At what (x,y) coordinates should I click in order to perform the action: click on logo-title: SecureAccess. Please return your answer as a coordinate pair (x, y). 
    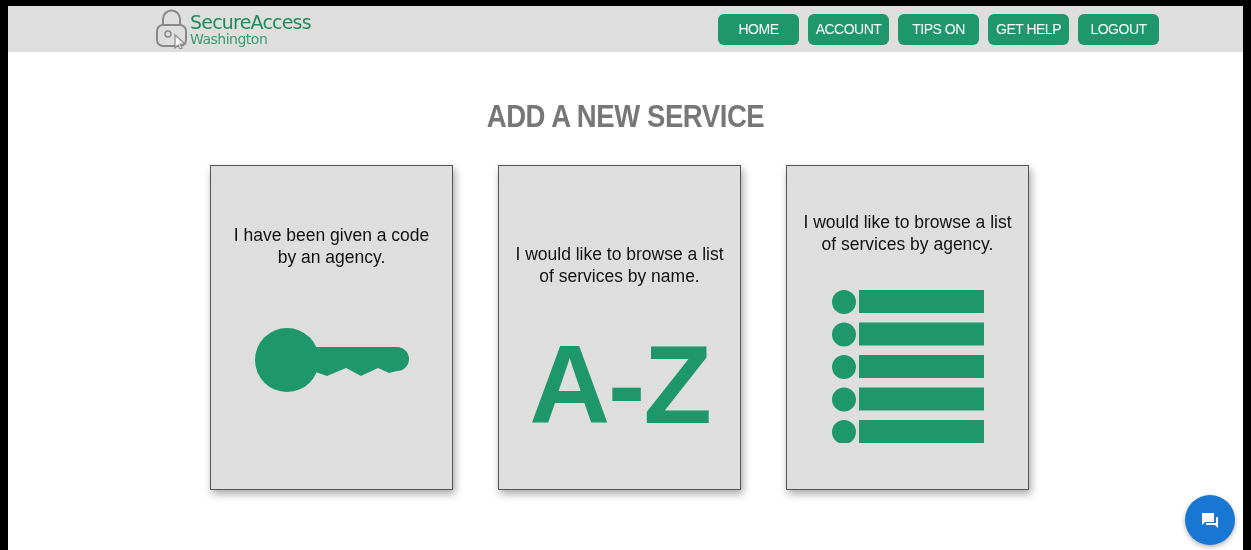
    Looking at the image, I should click on (250, 22).